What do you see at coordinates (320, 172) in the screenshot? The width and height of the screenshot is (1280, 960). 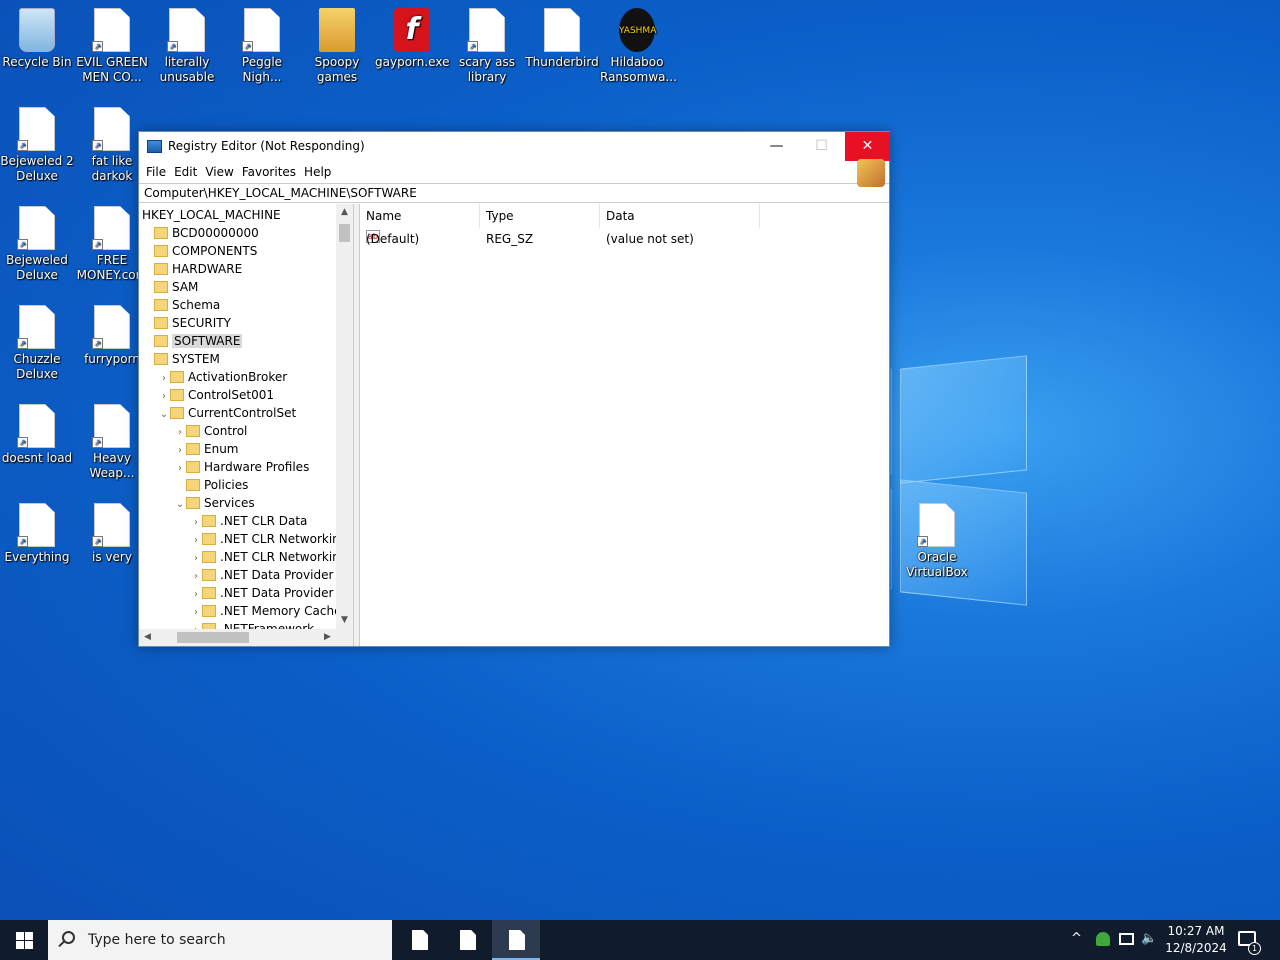 I see `menu-help: Help` at bounding box center [320, 172].